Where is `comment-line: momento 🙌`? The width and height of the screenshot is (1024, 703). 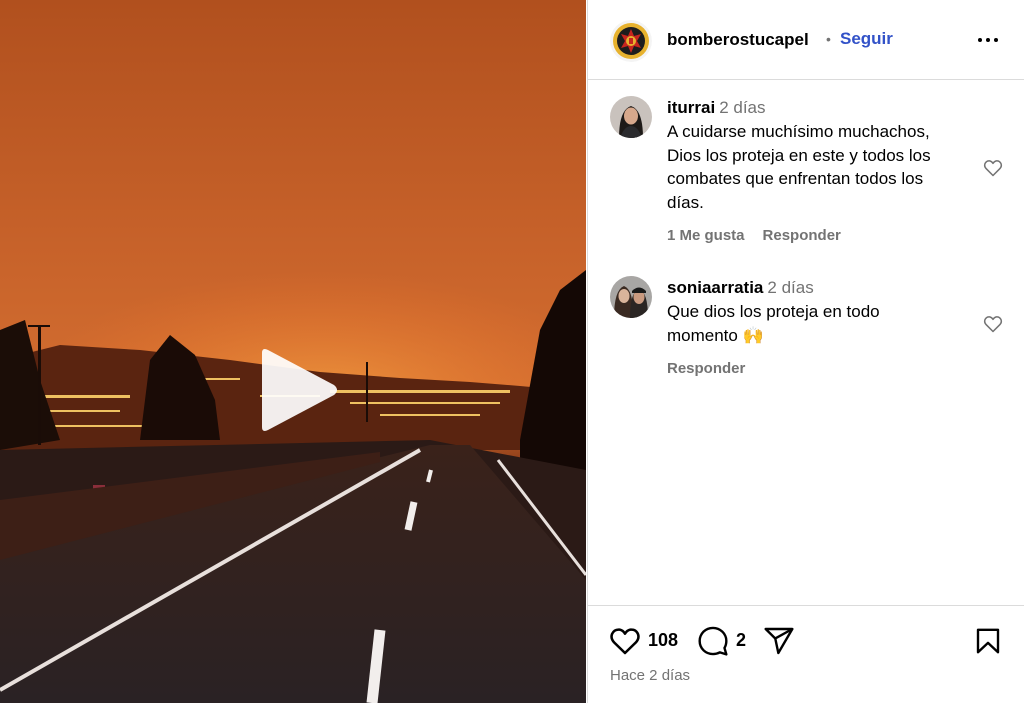 comment-line: momento 🙌 is located at coordinates (715, 335).